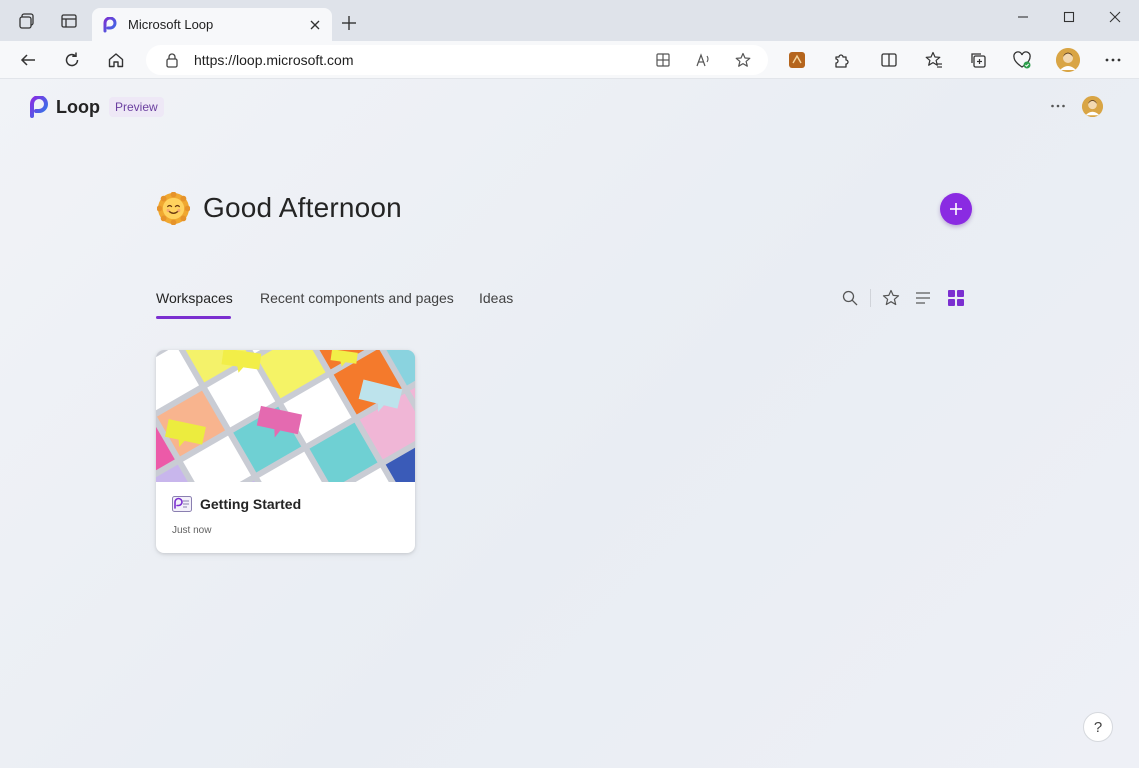  Describe the element at coordinates (797, 60) in the screenshot. I see `extension-app-icon` at that location.